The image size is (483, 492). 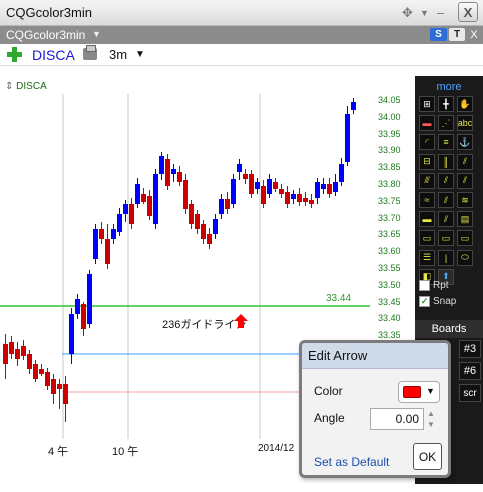 What do you see at coordinates (440, 12) in the screenshot?
I see `minimize-icon: –` at bounding box center [440, 12].